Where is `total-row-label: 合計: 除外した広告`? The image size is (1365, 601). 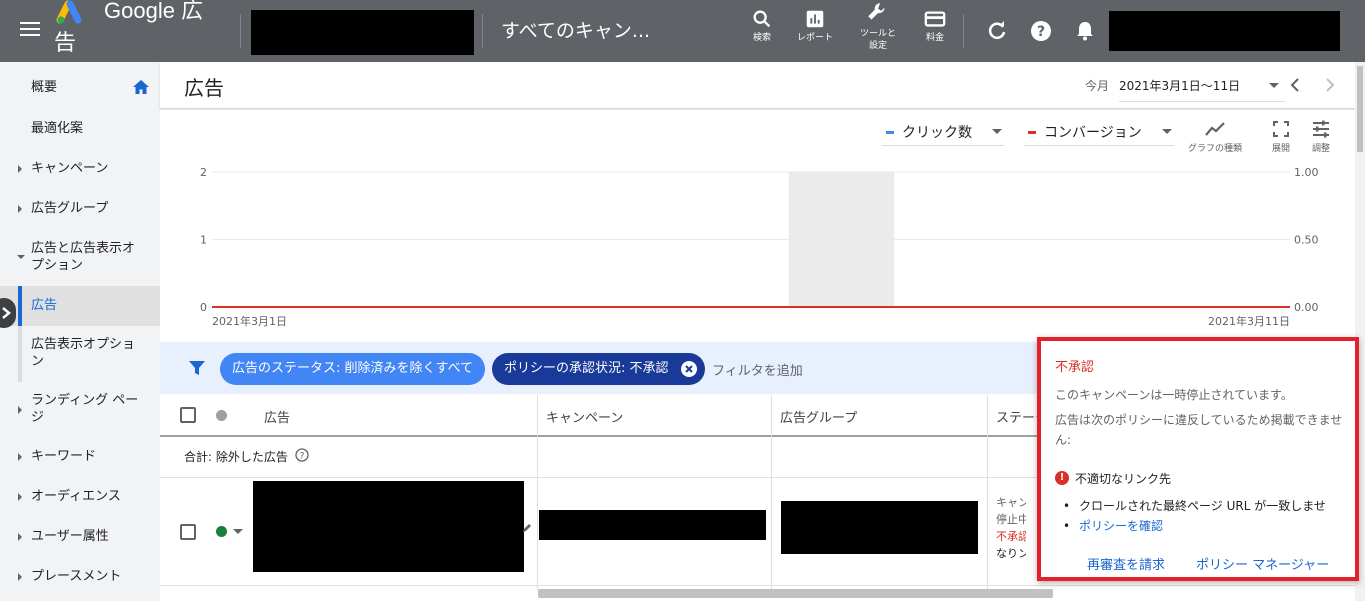 total-row-label: 合計: 除外した広告 is located at coordinates (236, 457).